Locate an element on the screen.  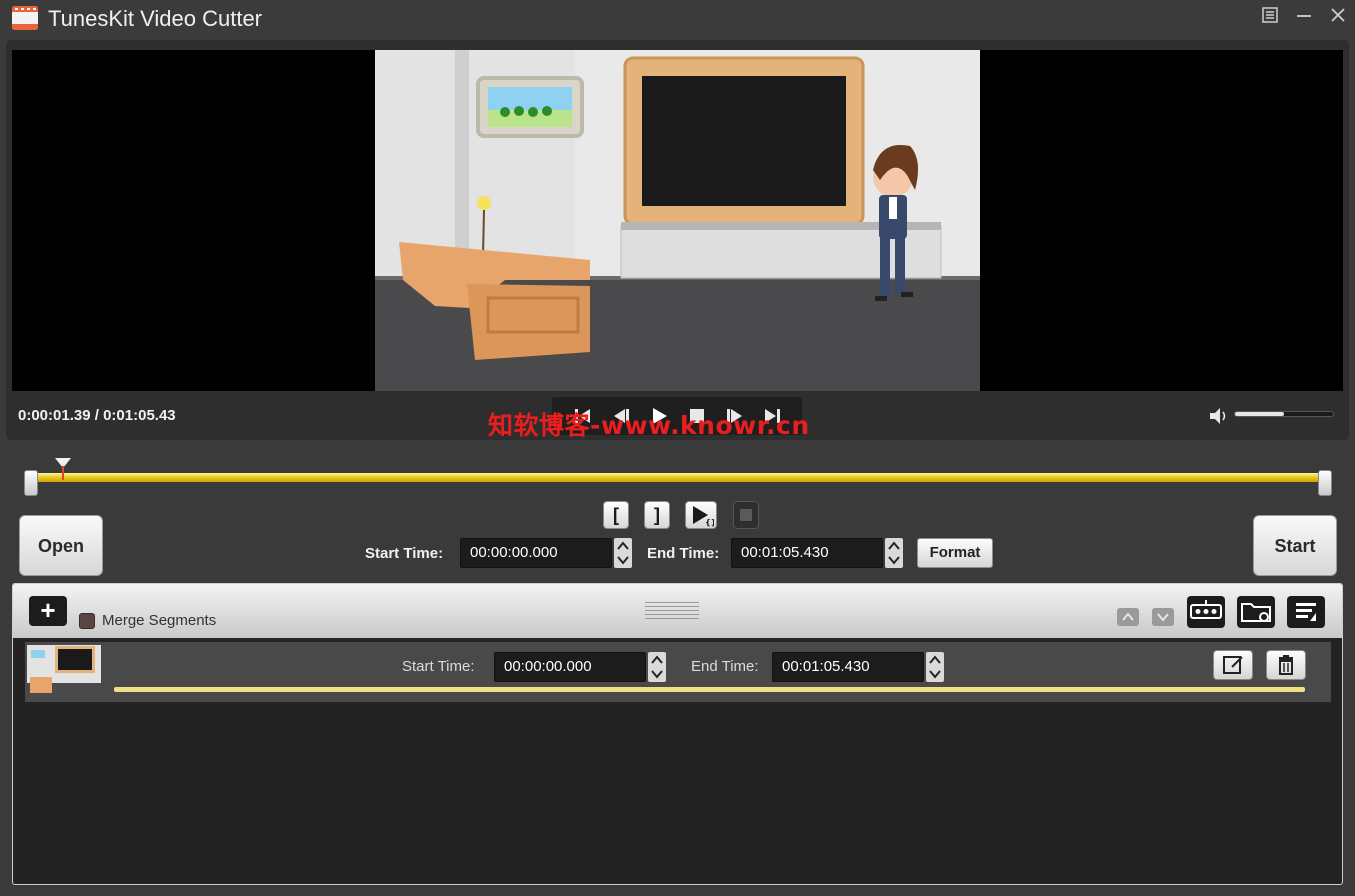
stop-preview-button is located at coordinates (746, 515).